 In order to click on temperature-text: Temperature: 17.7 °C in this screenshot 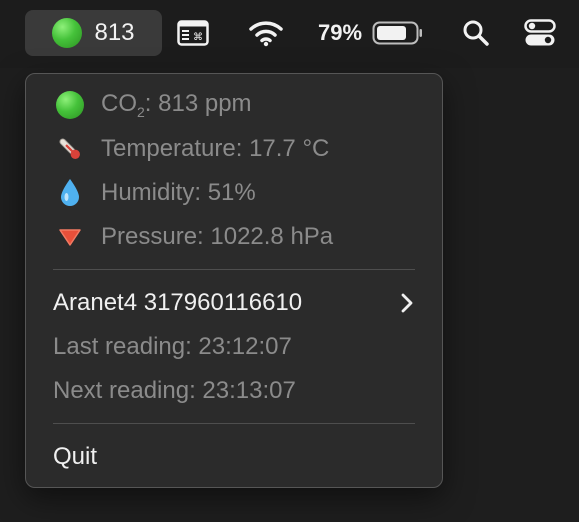, I will do `click(215, 148)`.